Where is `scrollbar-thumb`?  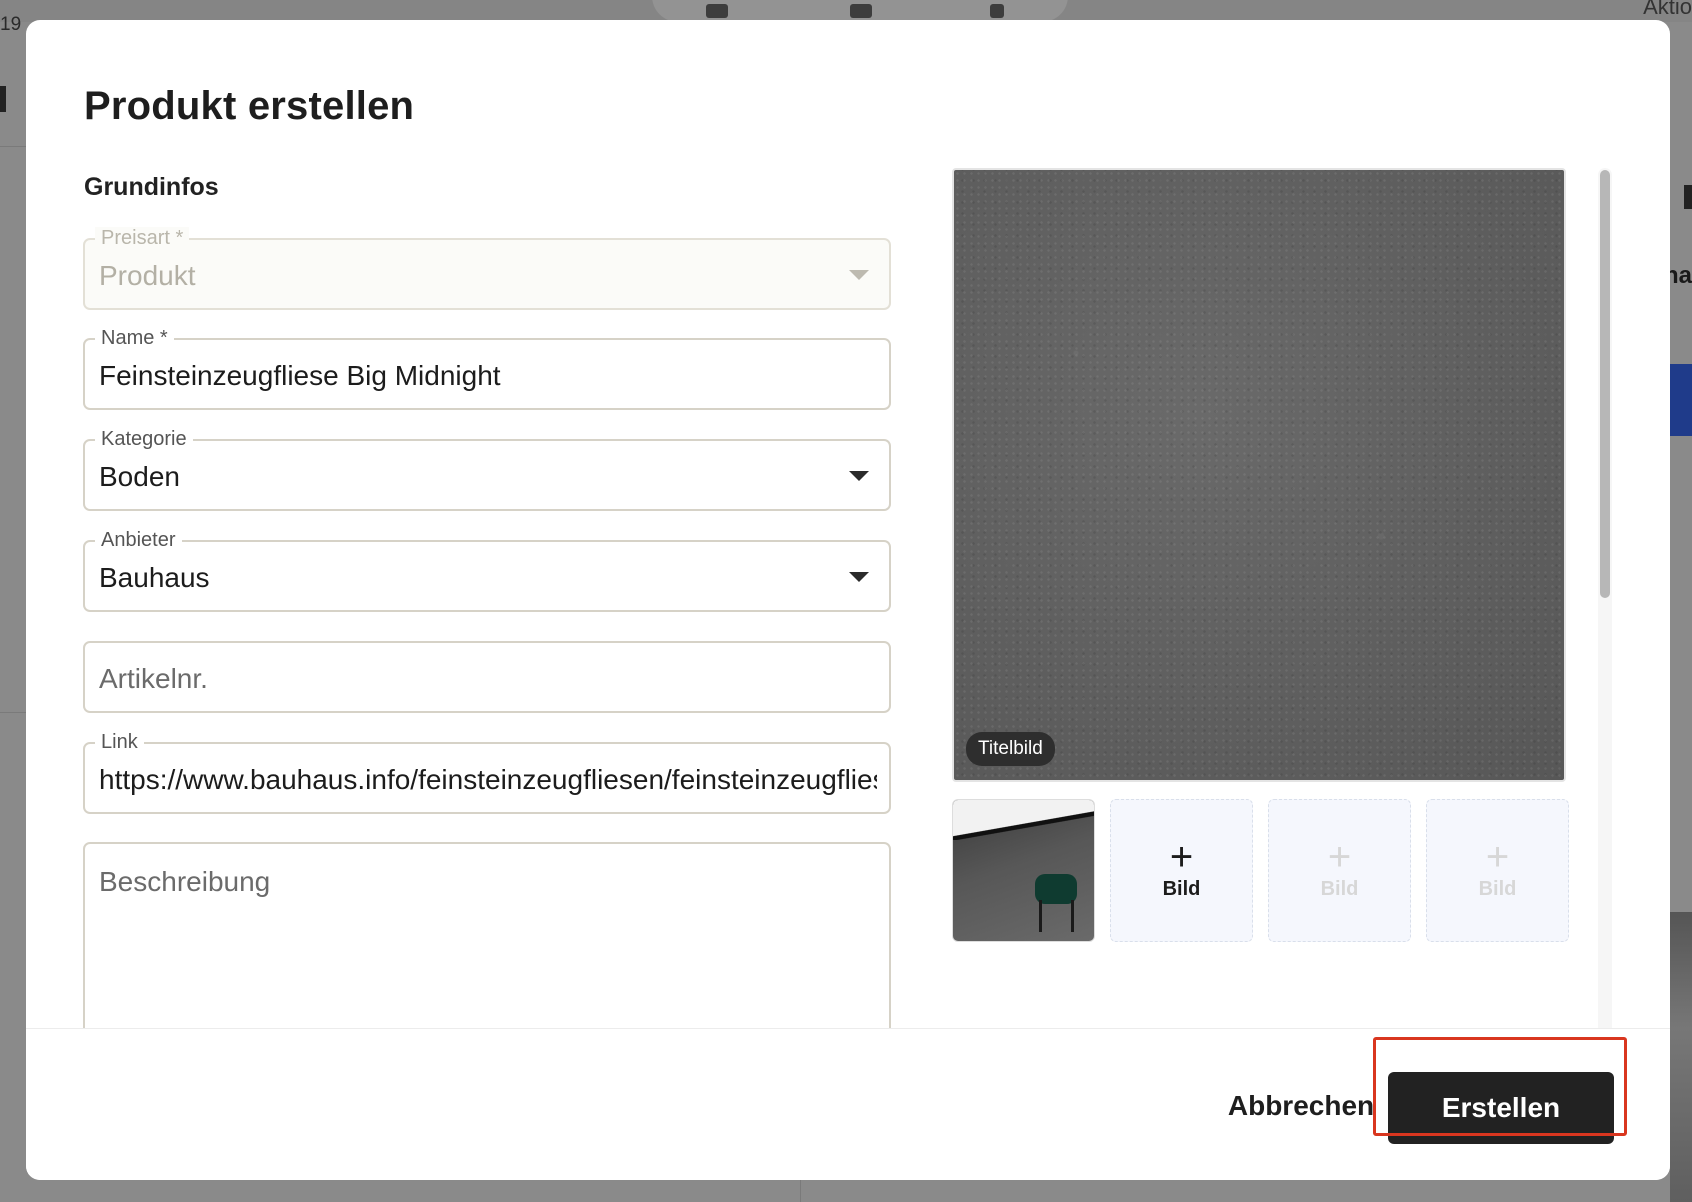
scrollbar-thumb is located at coordinates (1605, 384).